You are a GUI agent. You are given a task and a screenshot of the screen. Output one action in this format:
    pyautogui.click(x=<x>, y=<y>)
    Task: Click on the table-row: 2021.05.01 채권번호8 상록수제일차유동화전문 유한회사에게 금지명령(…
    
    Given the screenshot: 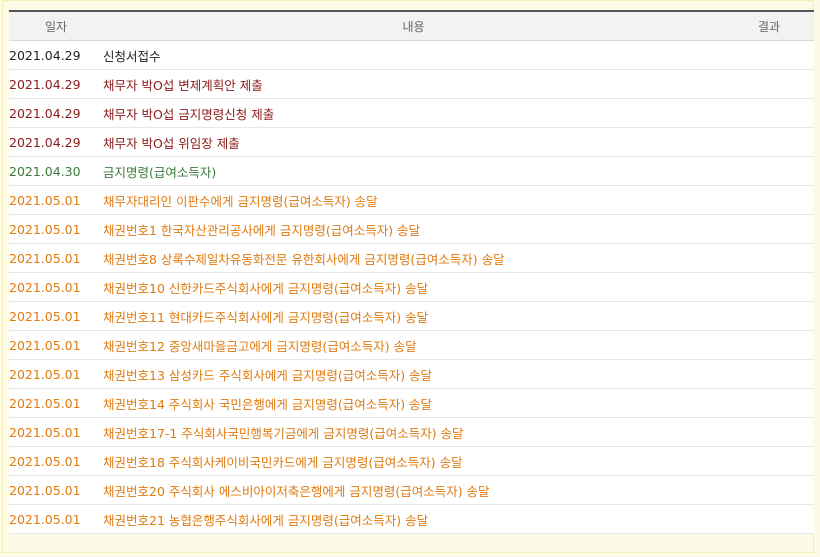 What is the action you would take?
    pyautogui.click(x=411, y=258)
    